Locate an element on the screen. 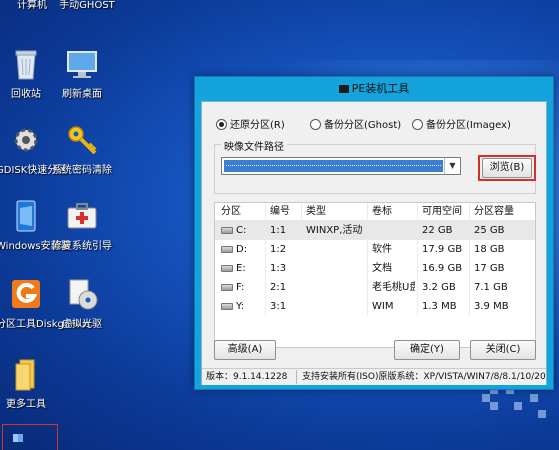 The width and height of the screenshot is (559, 450). desktop-icon-label: 虚拟光驱 is located at coordinates (82, 324).